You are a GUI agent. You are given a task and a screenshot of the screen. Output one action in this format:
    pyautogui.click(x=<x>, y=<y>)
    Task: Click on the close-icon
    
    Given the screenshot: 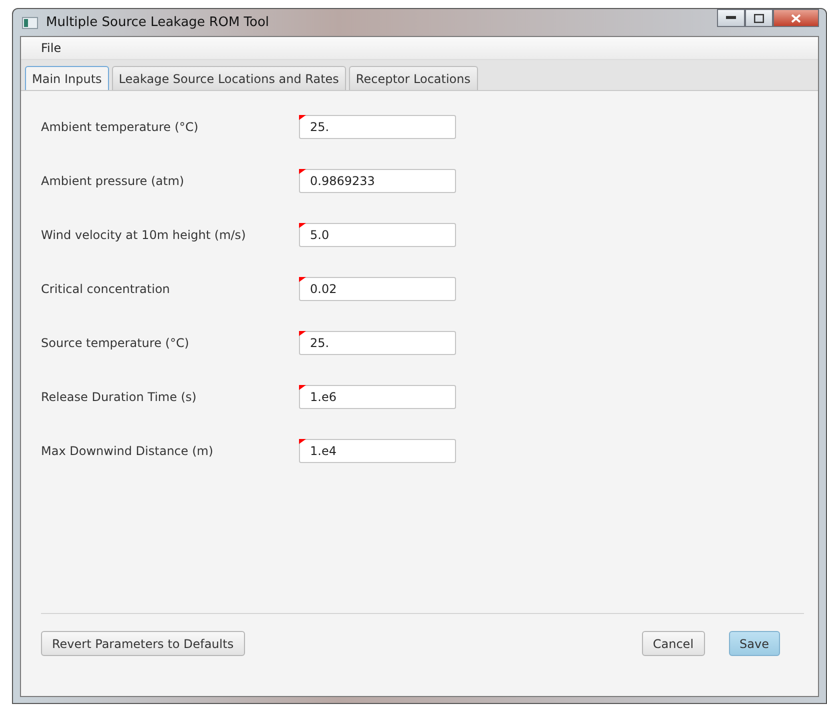 What is the action you would take?
    pyautogui.click(x=796, y=18)
    